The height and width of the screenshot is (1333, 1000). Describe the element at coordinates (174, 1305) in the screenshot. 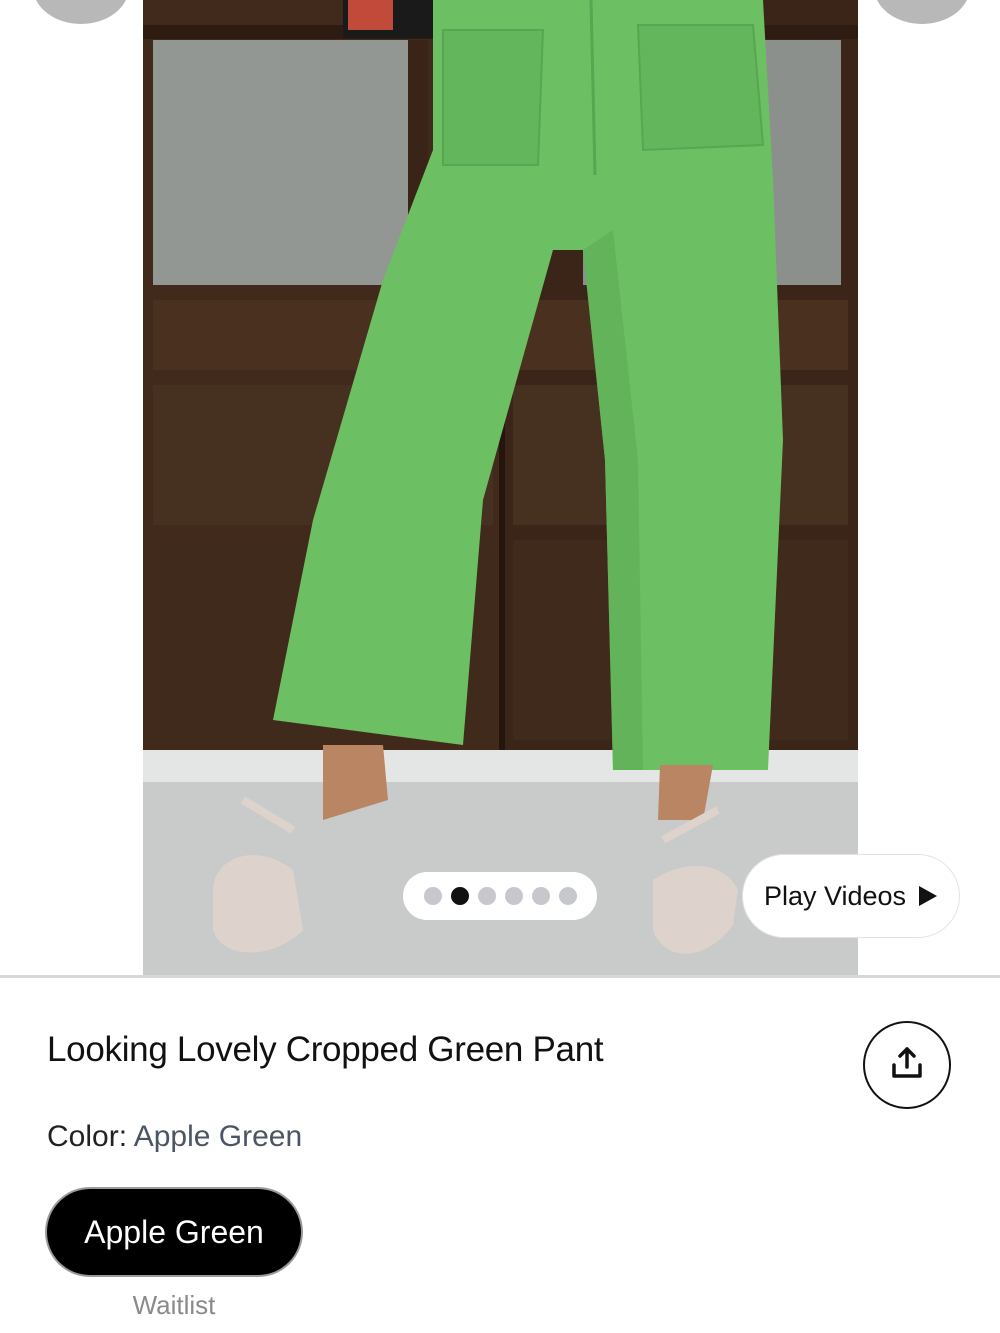

I see `waitlist-label: Waitlist` at that location.